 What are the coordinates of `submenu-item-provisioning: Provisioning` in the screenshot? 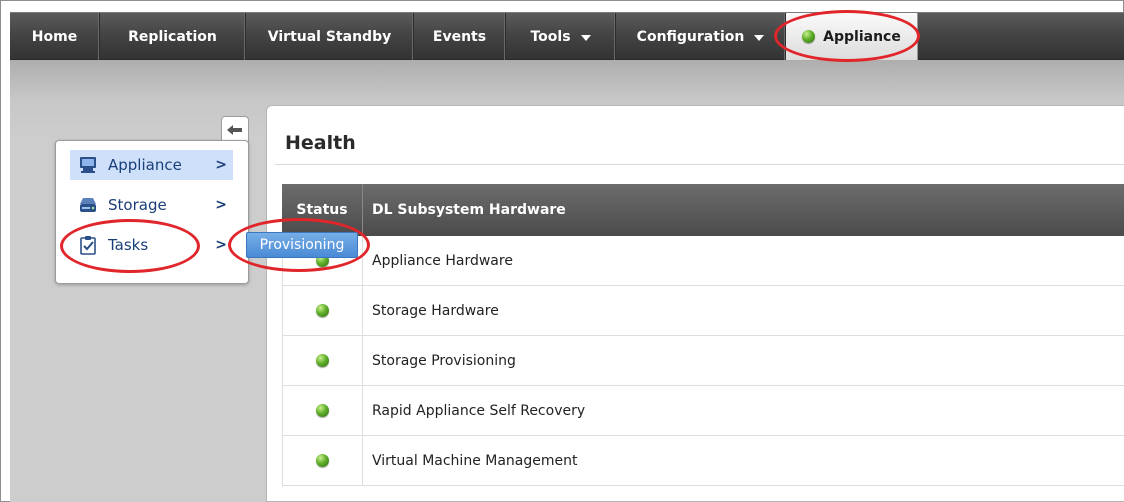 It's located at (302, 245).